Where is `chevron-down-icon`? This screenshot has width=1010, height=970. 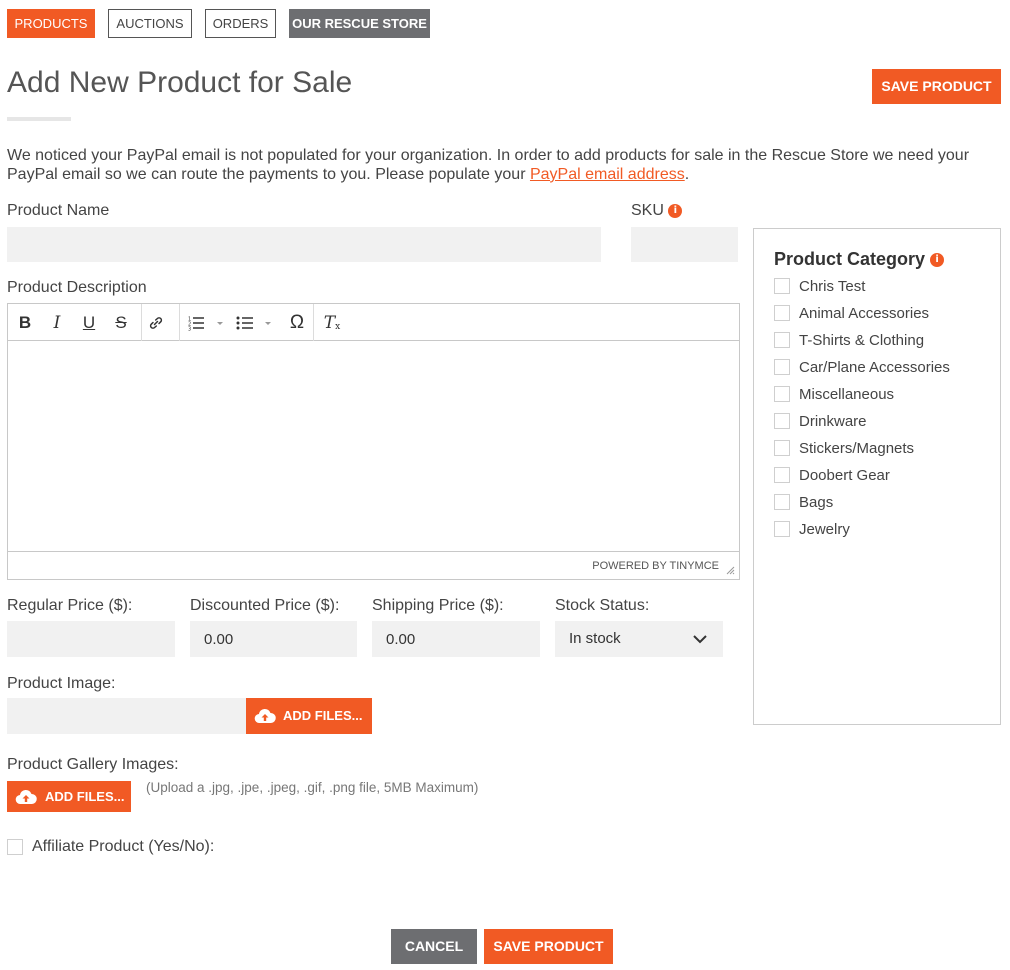
chevron-down-icon is located at coordinates (700, 639).